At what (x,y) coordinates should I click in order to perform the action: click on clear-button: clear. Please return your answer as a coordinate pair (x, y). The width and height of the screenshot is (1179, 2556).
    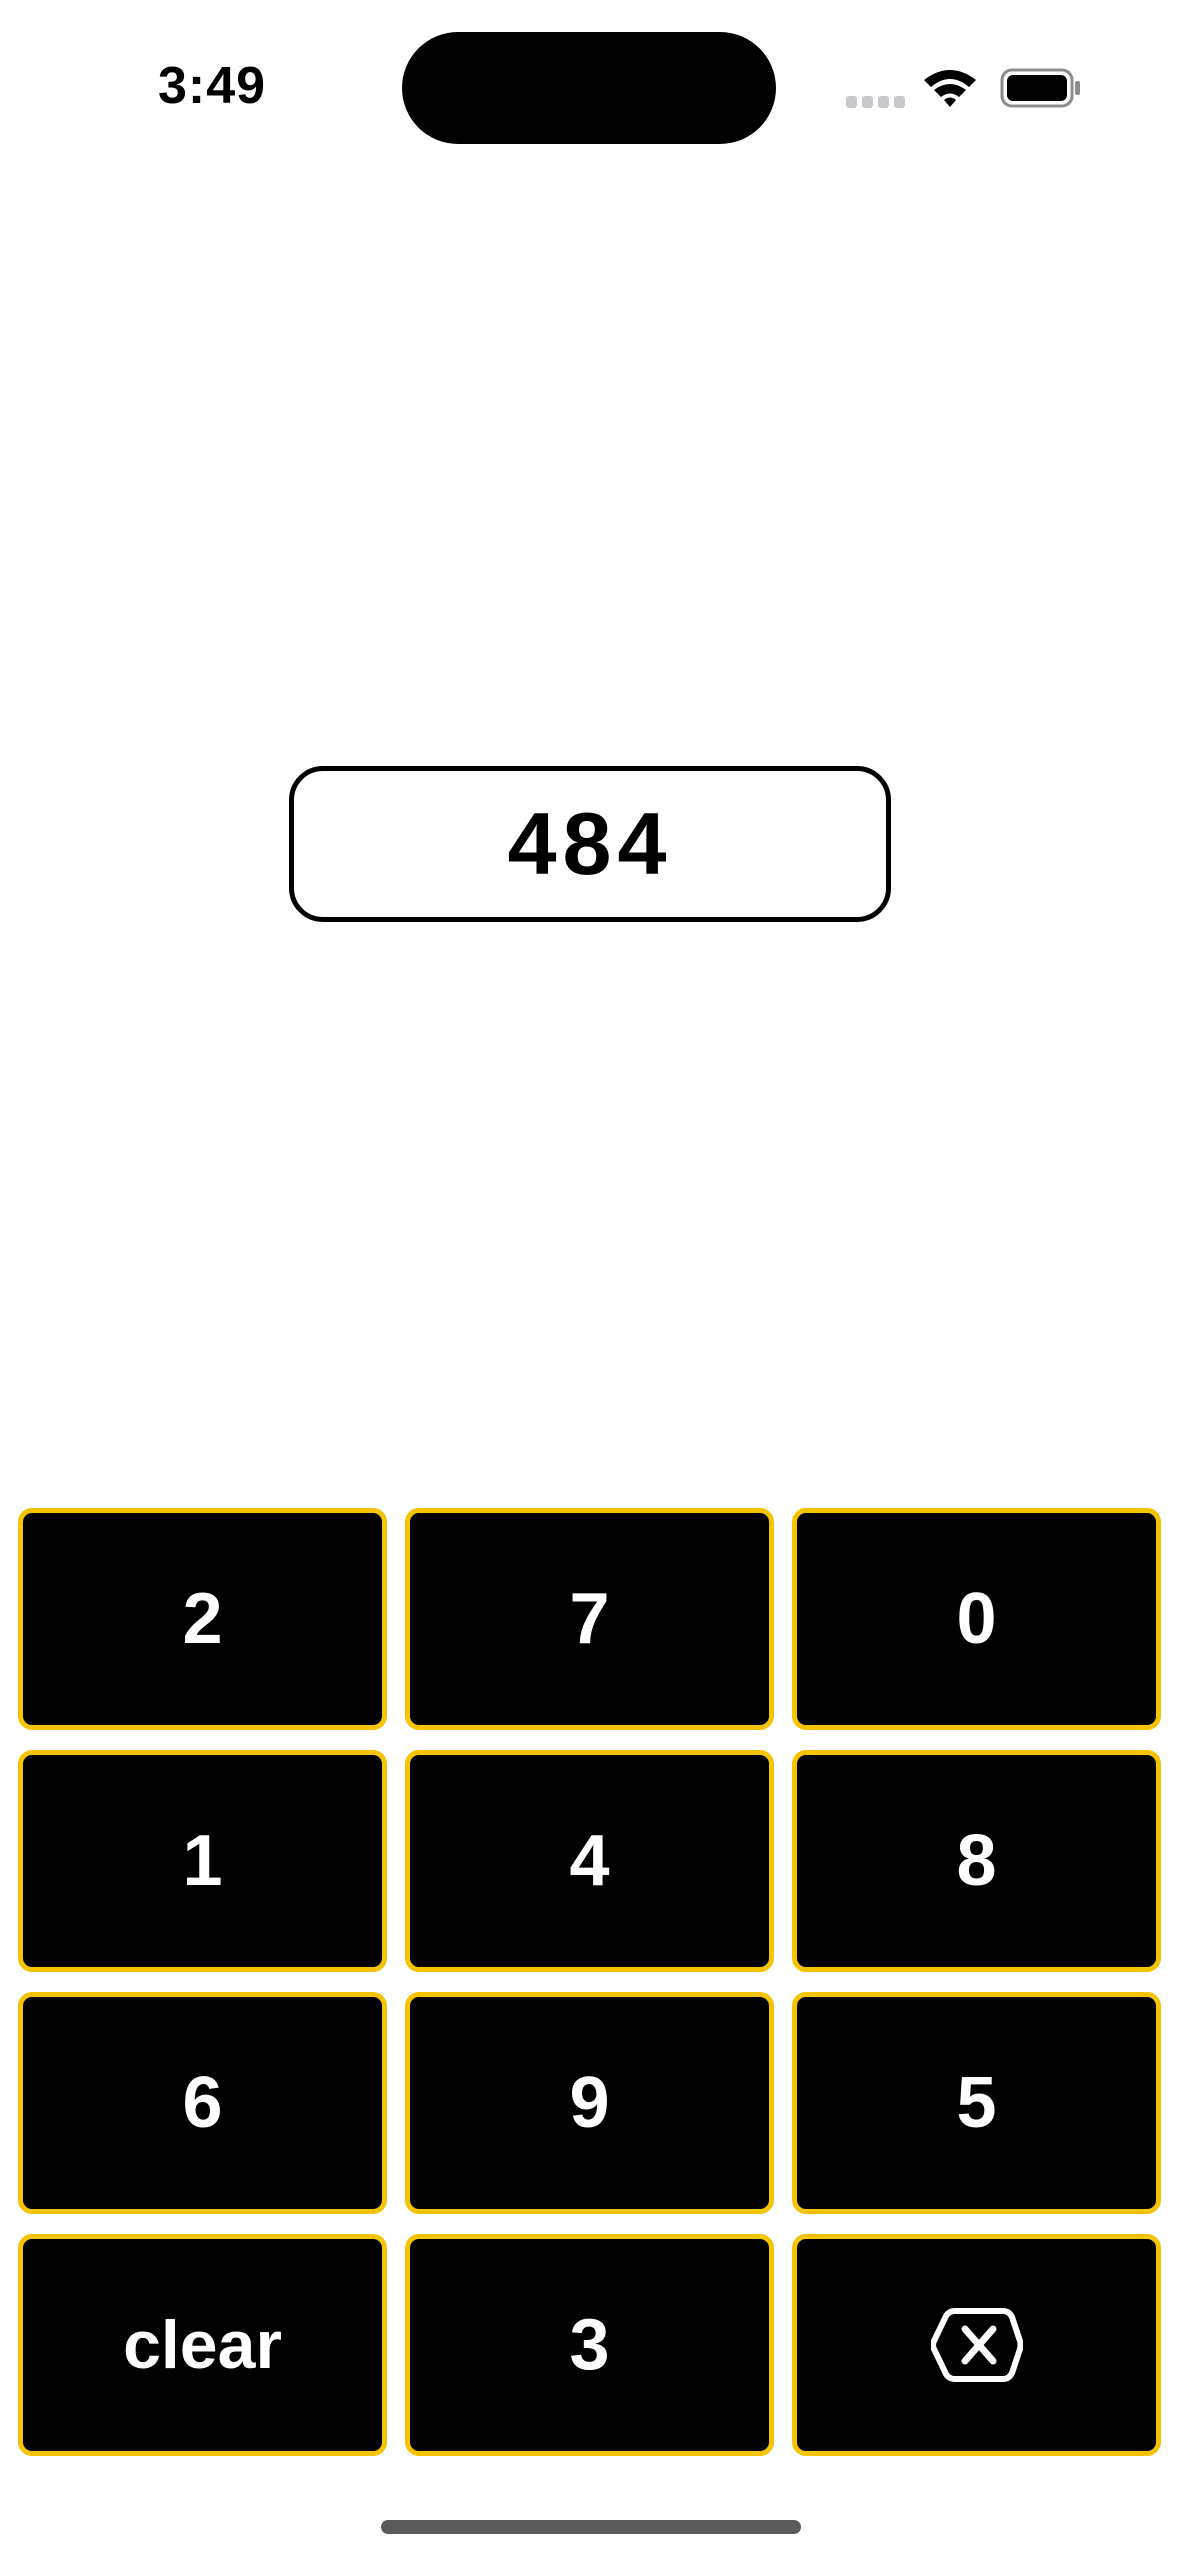
    Looking at the image, I should click on (202, 2345).